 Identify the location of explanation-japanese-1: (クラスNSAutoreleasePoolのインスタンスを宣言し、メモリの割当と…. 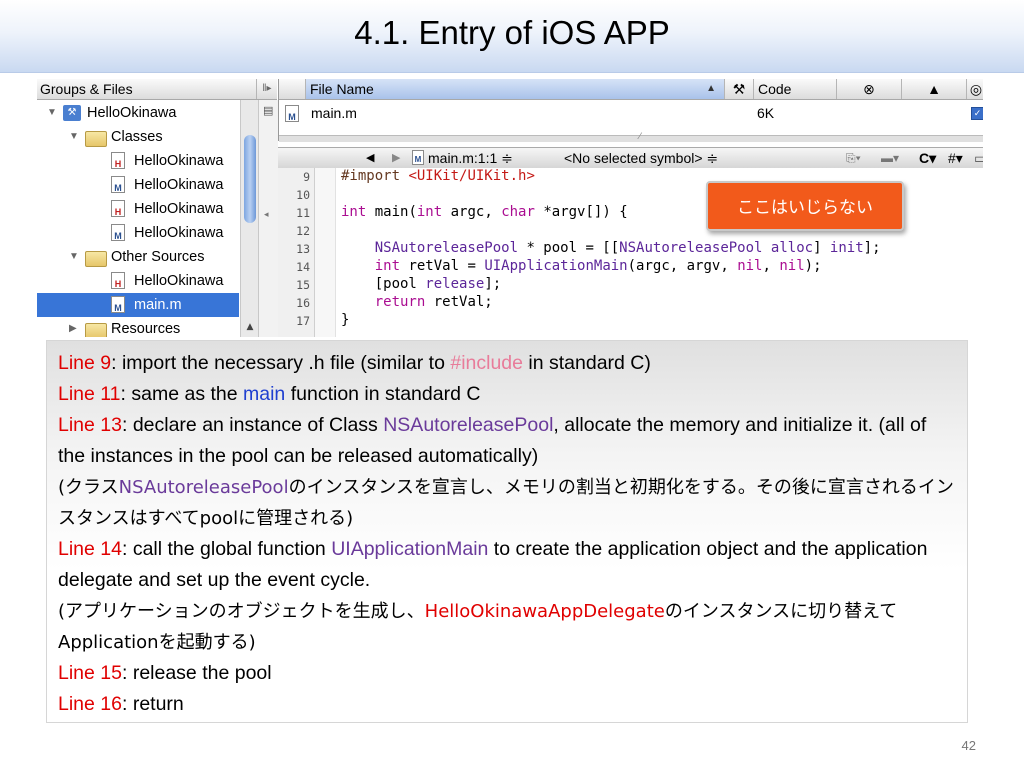
(506, 503).